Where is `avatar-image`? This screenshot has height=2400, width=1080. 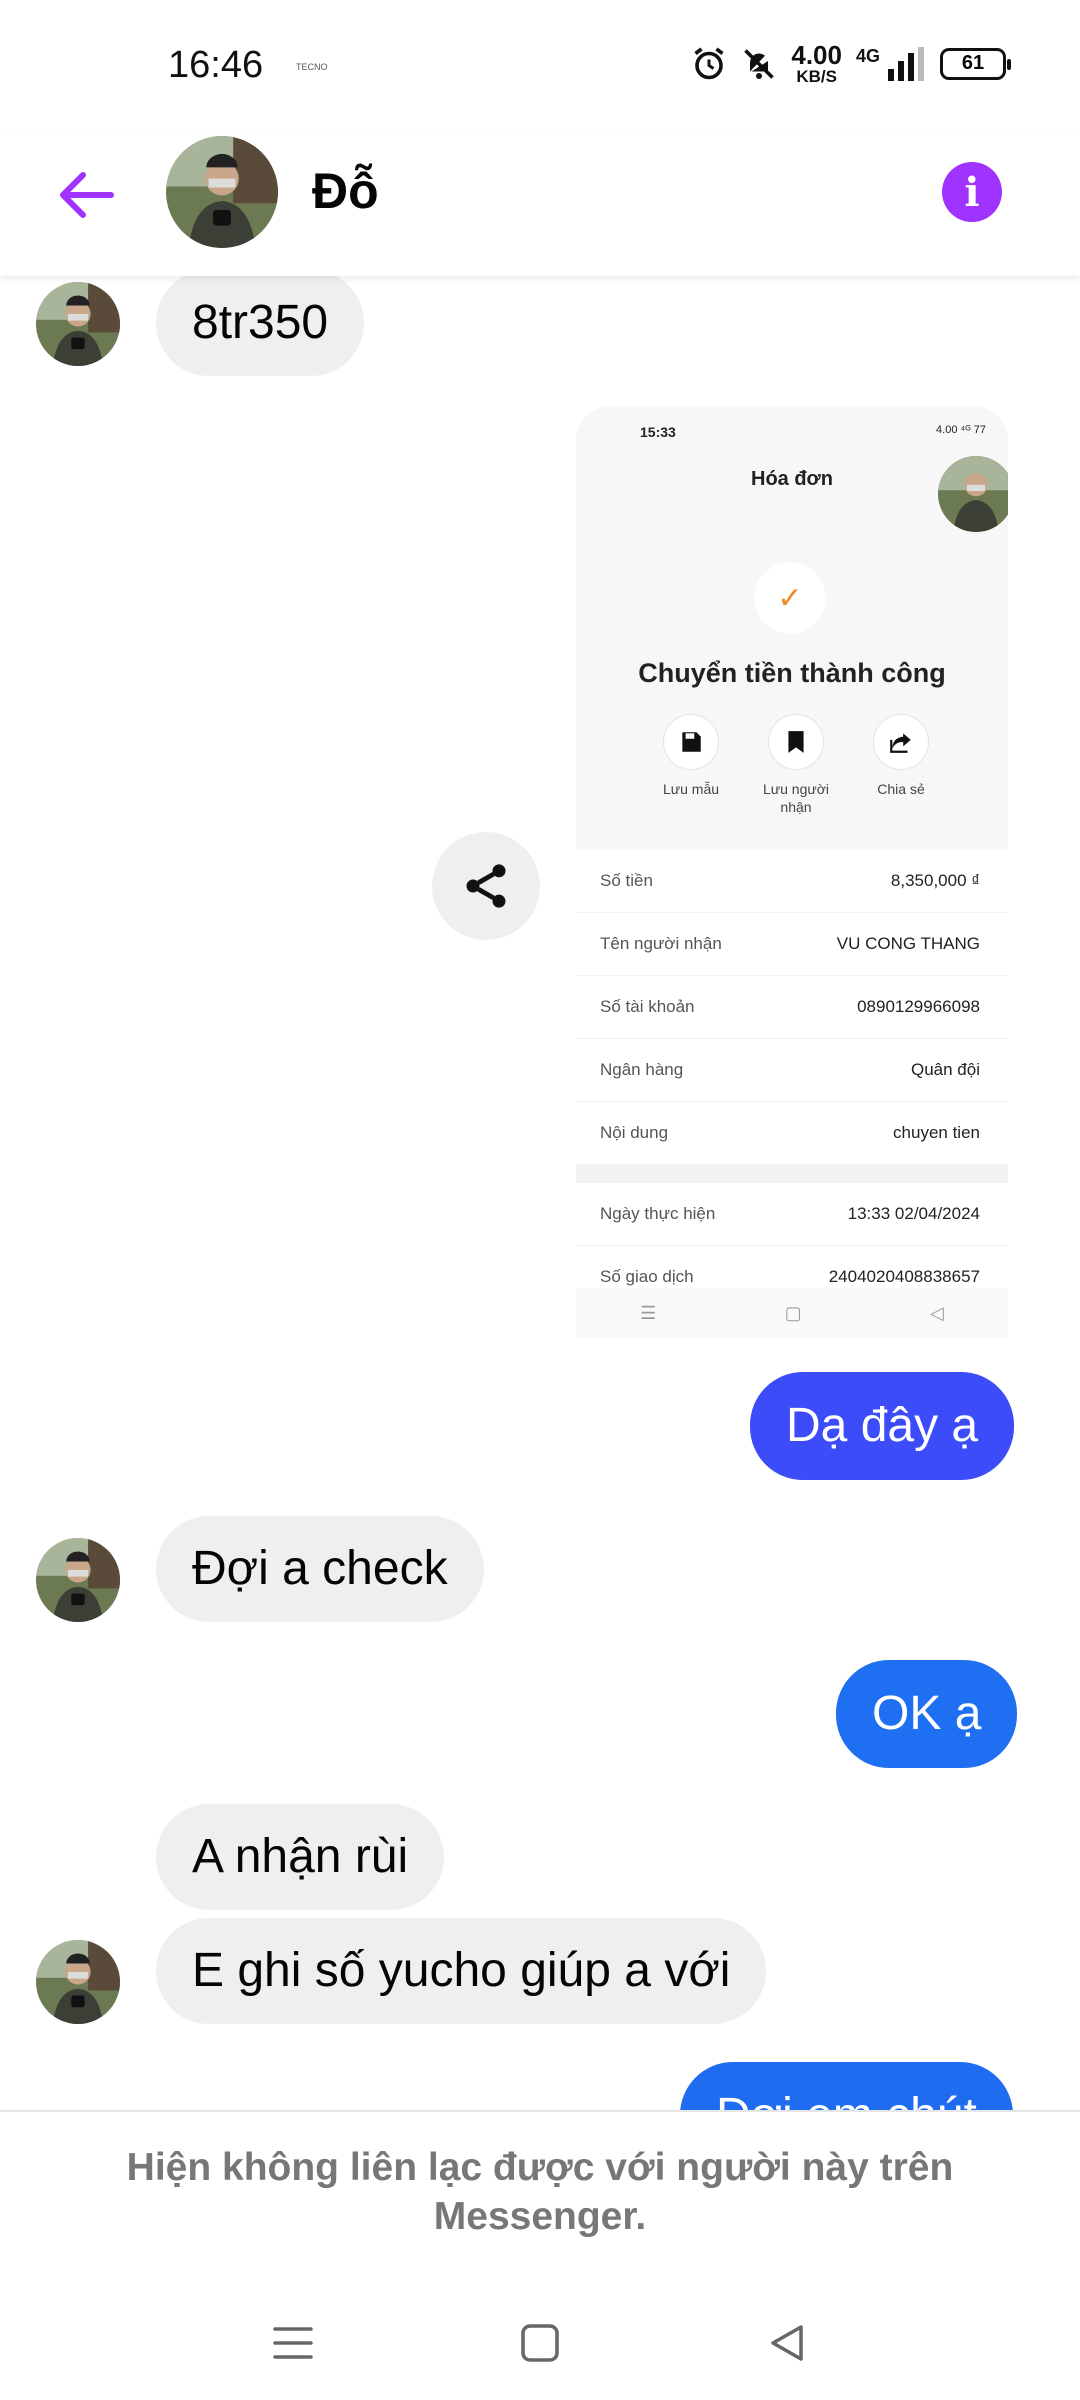 avatar-image is located at coordinates (222, 192).